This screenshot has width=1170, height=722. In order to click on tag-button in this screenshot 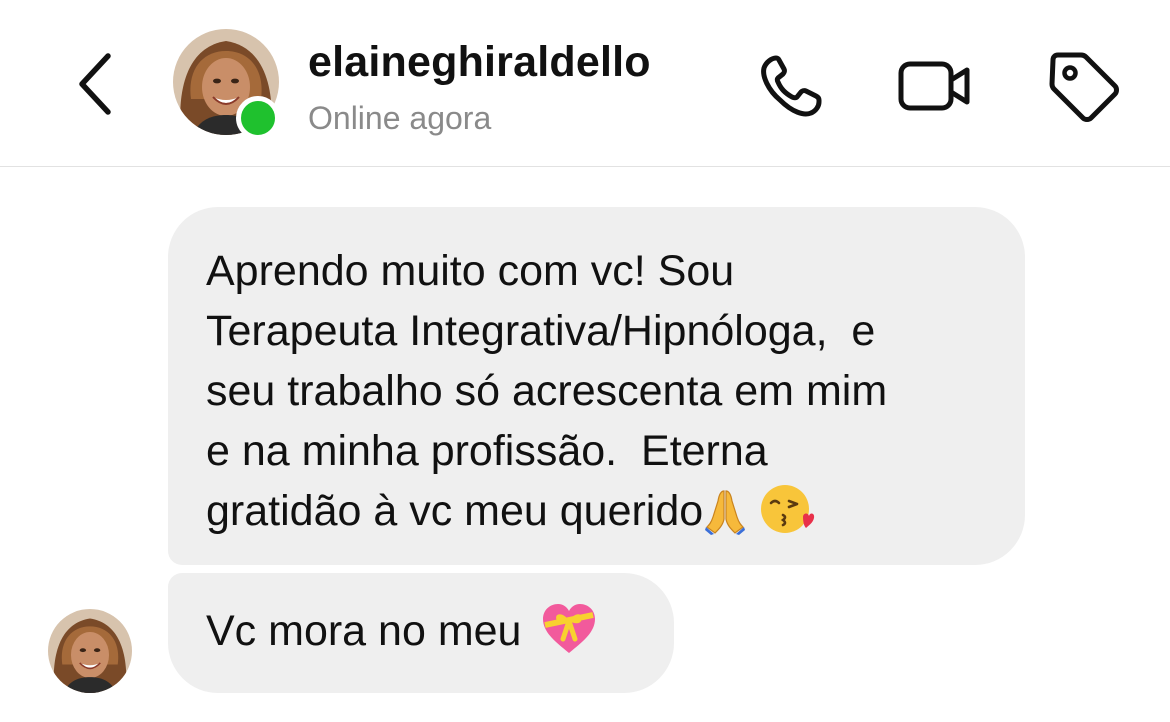, I will do `click(1083, 86)`.